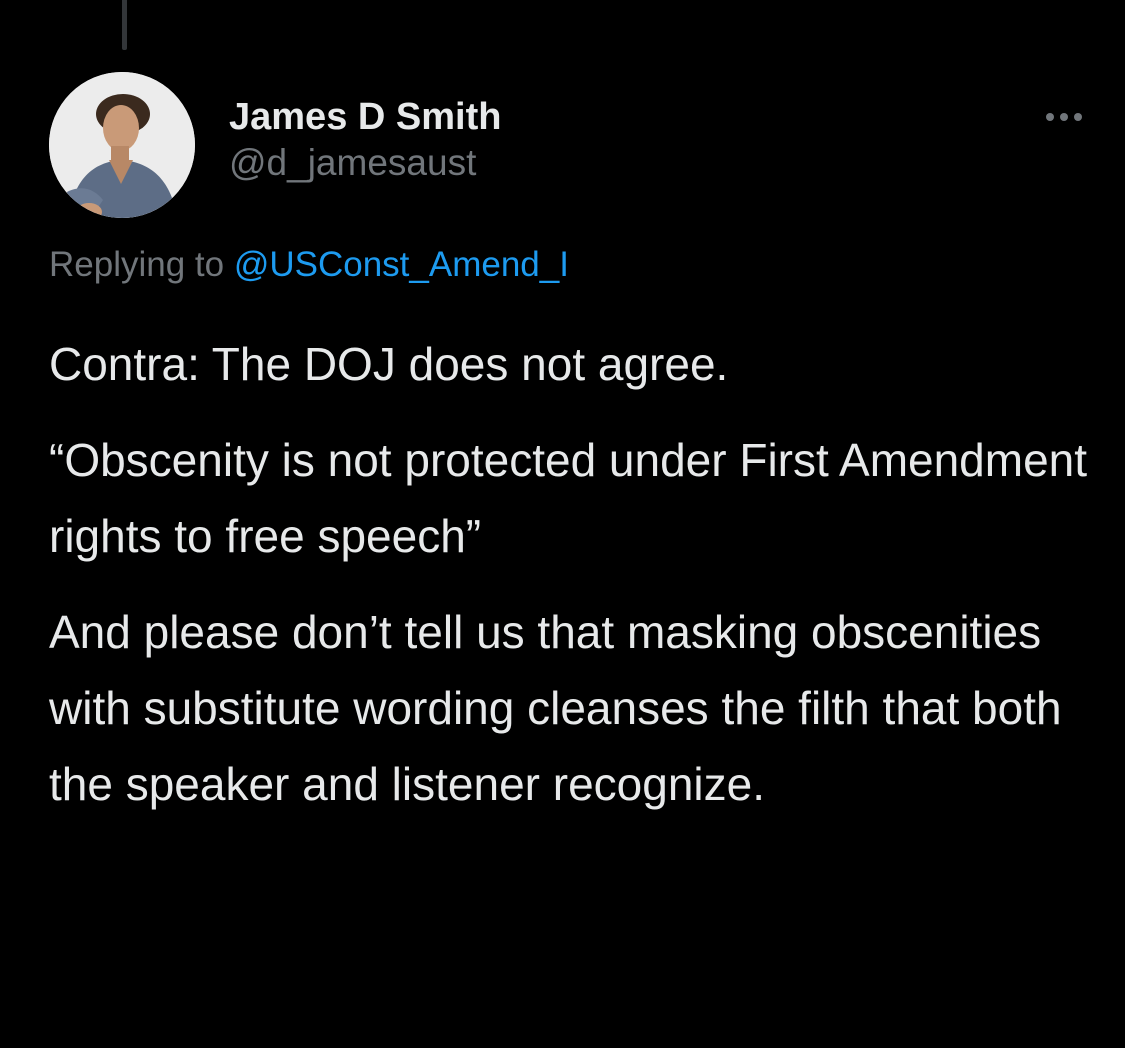 This screenshot has width=1125, height=1048. Describe the element at coordinates (141, 264) in the screenshot. I see `replying-to-label: Replying to` at that location.